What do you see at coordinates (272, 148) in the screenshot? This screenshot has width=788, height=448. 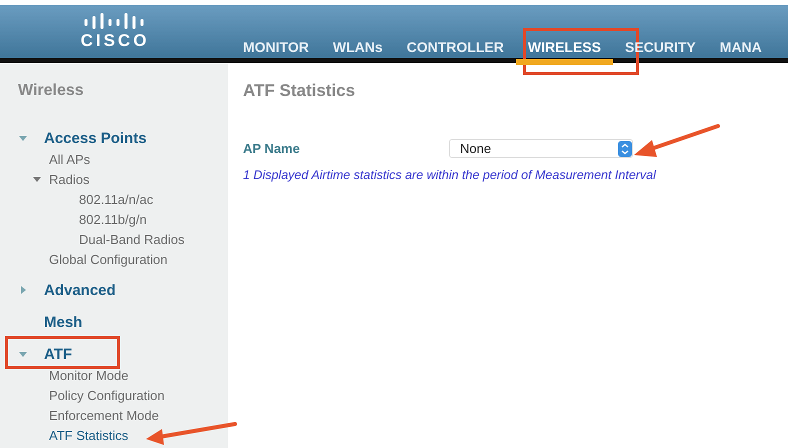 I see `field-label: AP Name` at bounding box center [272, 148].